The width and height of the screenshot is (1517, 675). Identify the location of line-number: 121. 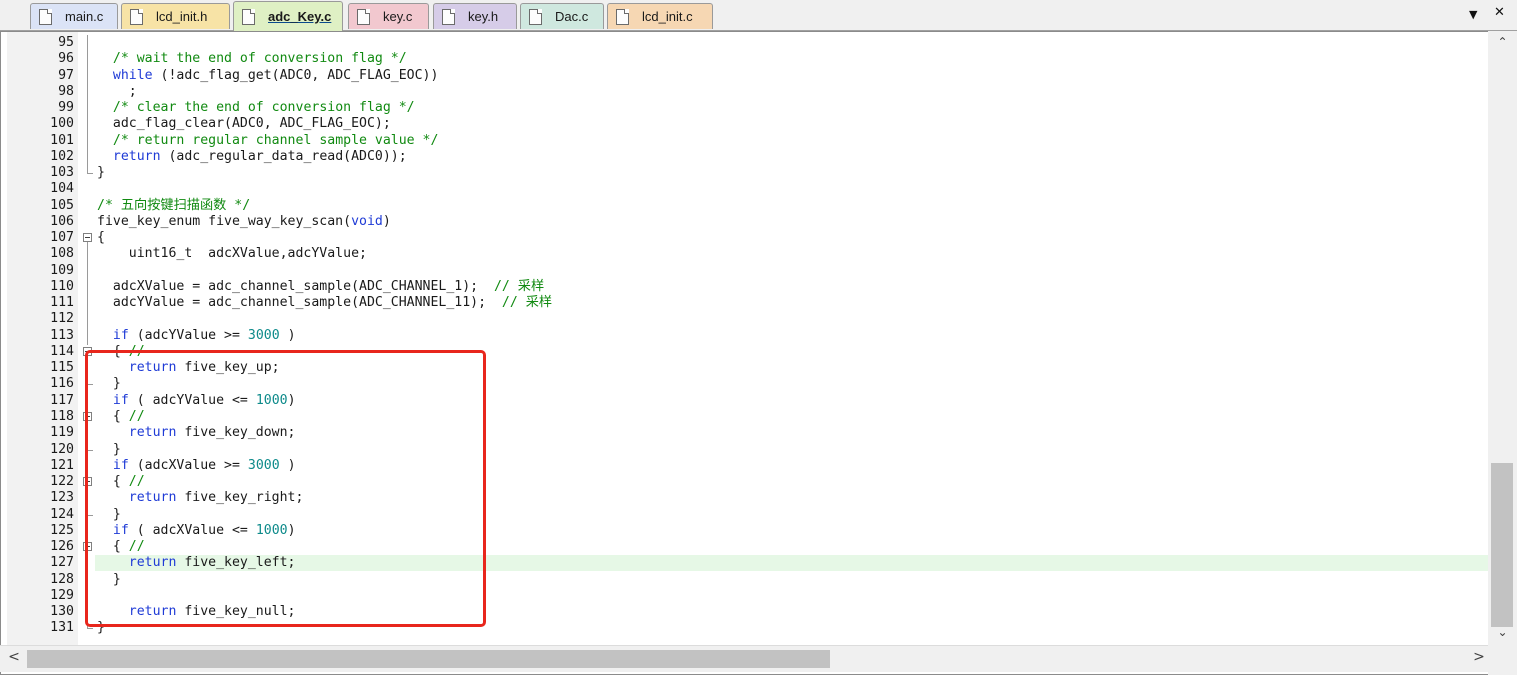
(62, 465).